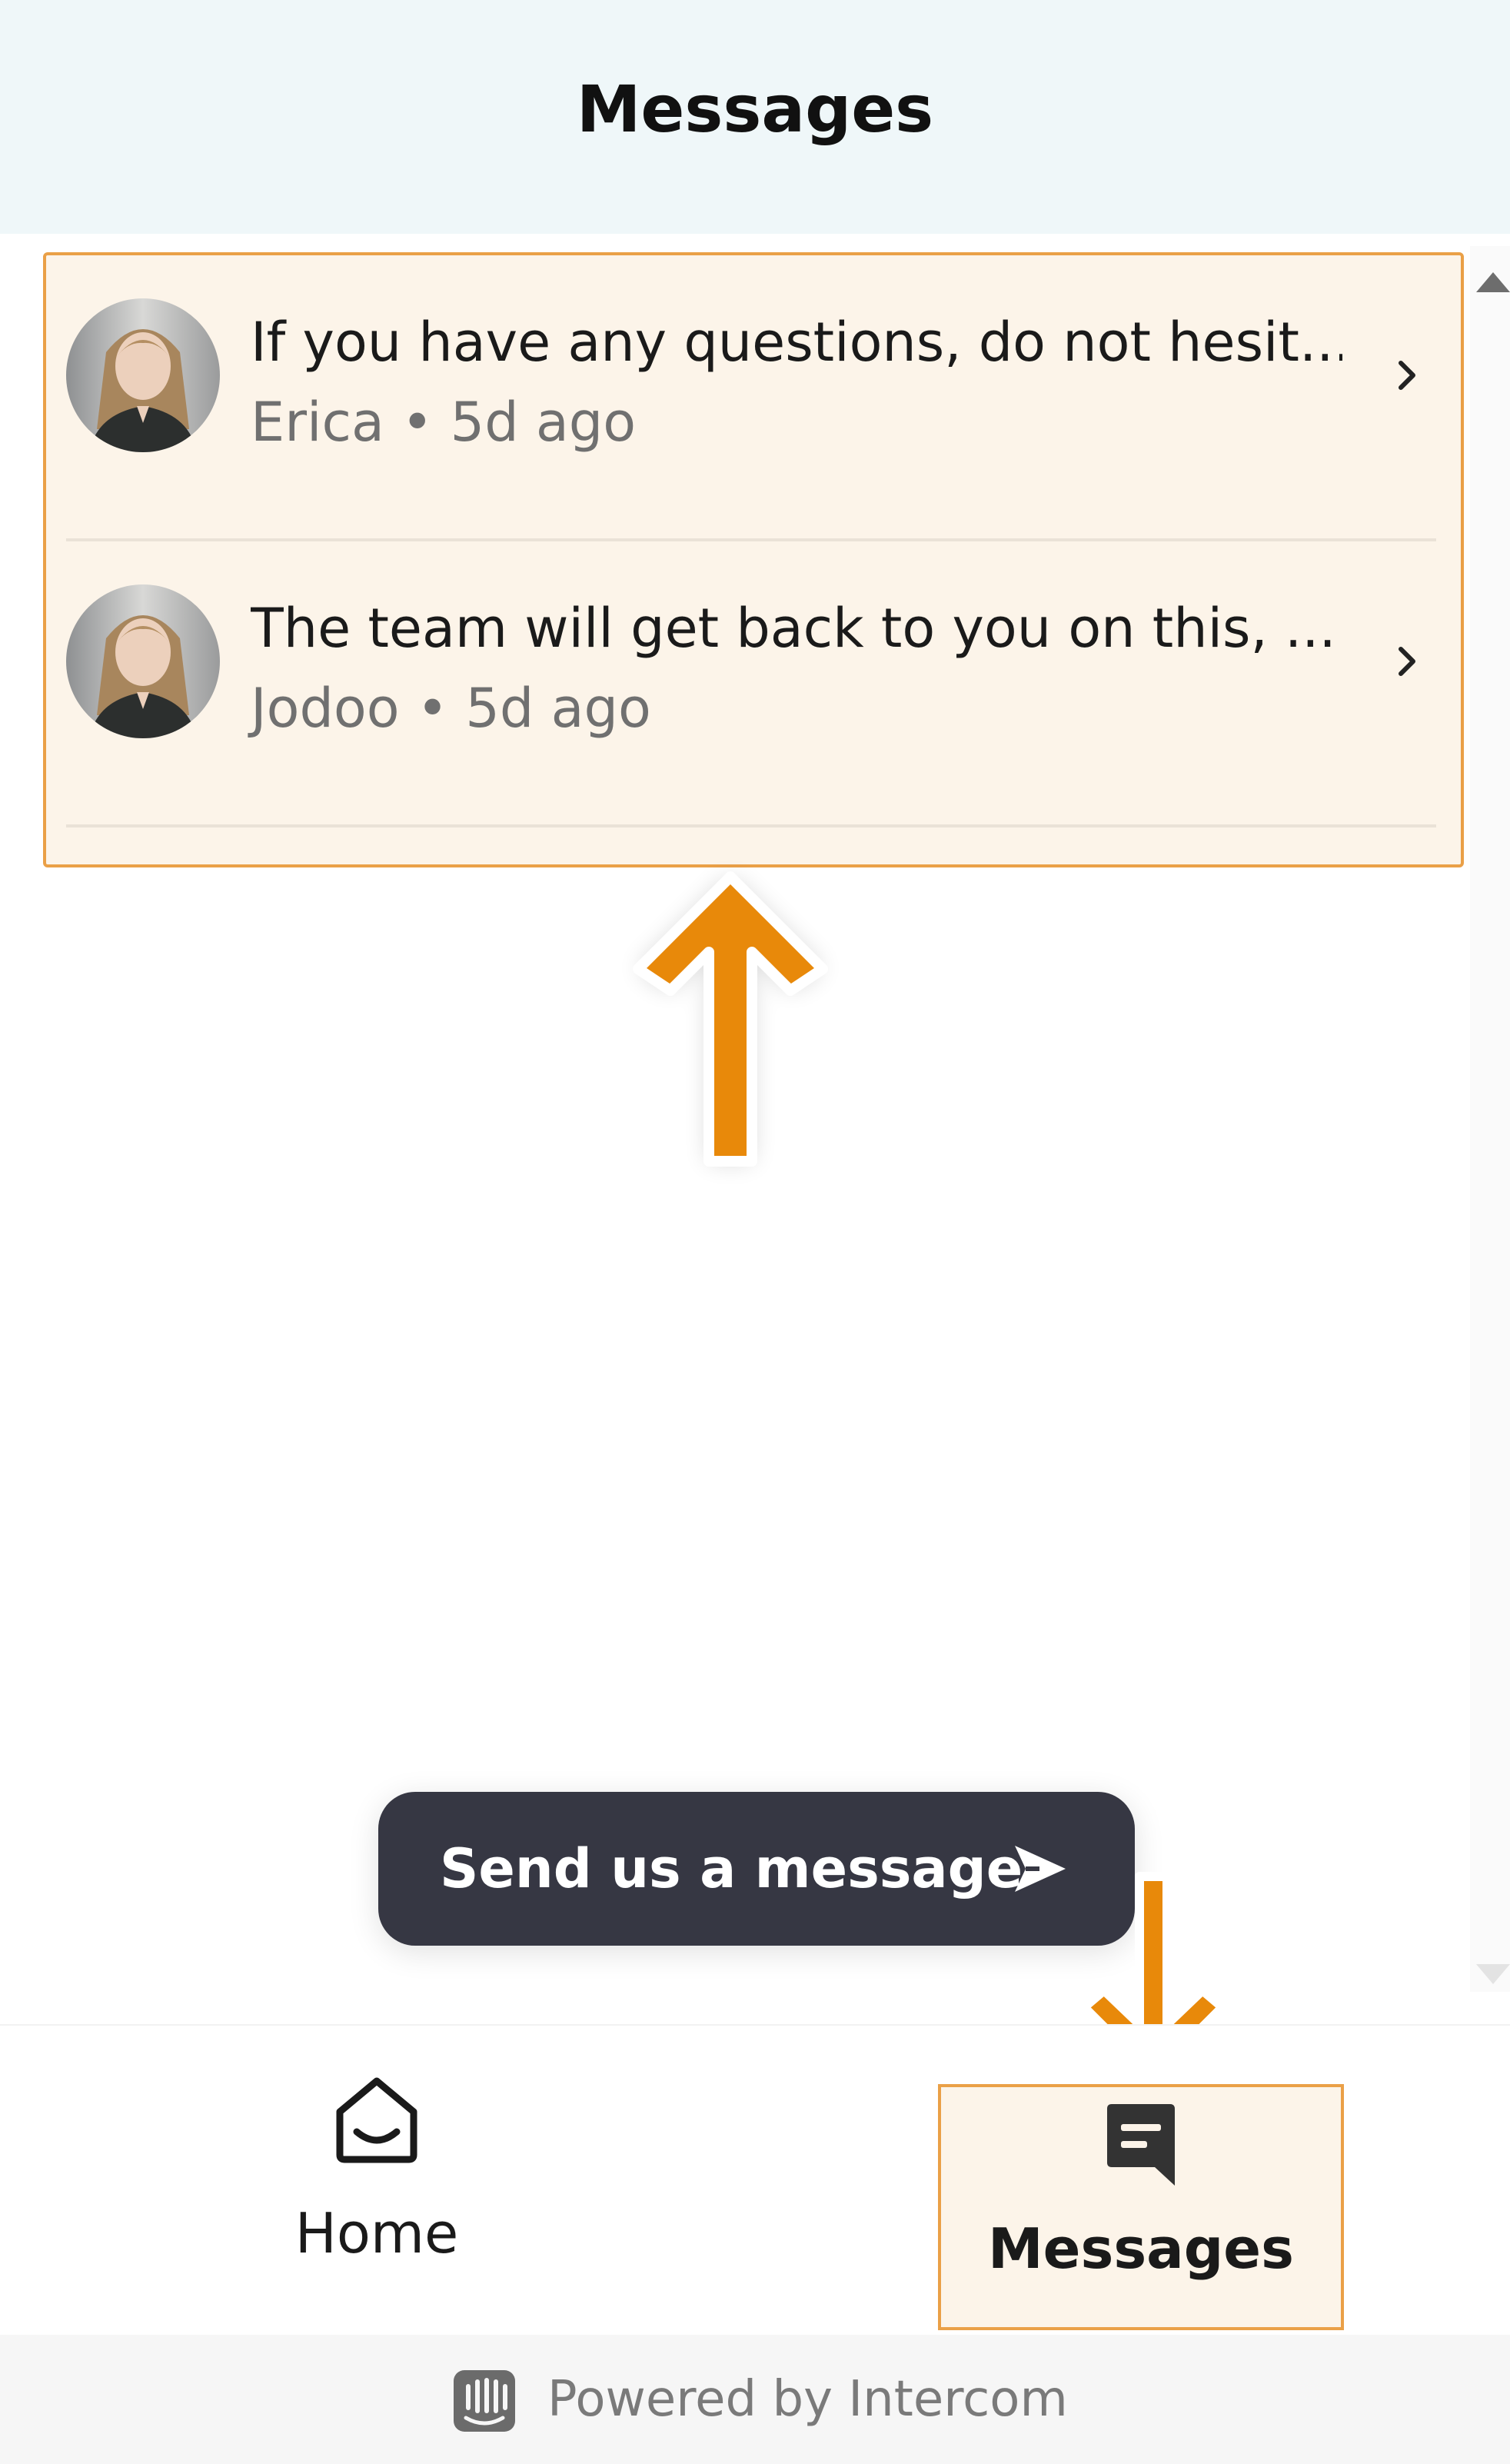  Describe the element at coordinates (1141, 2145) in the screenshot. I see `chat-bubble-icon` at that location.